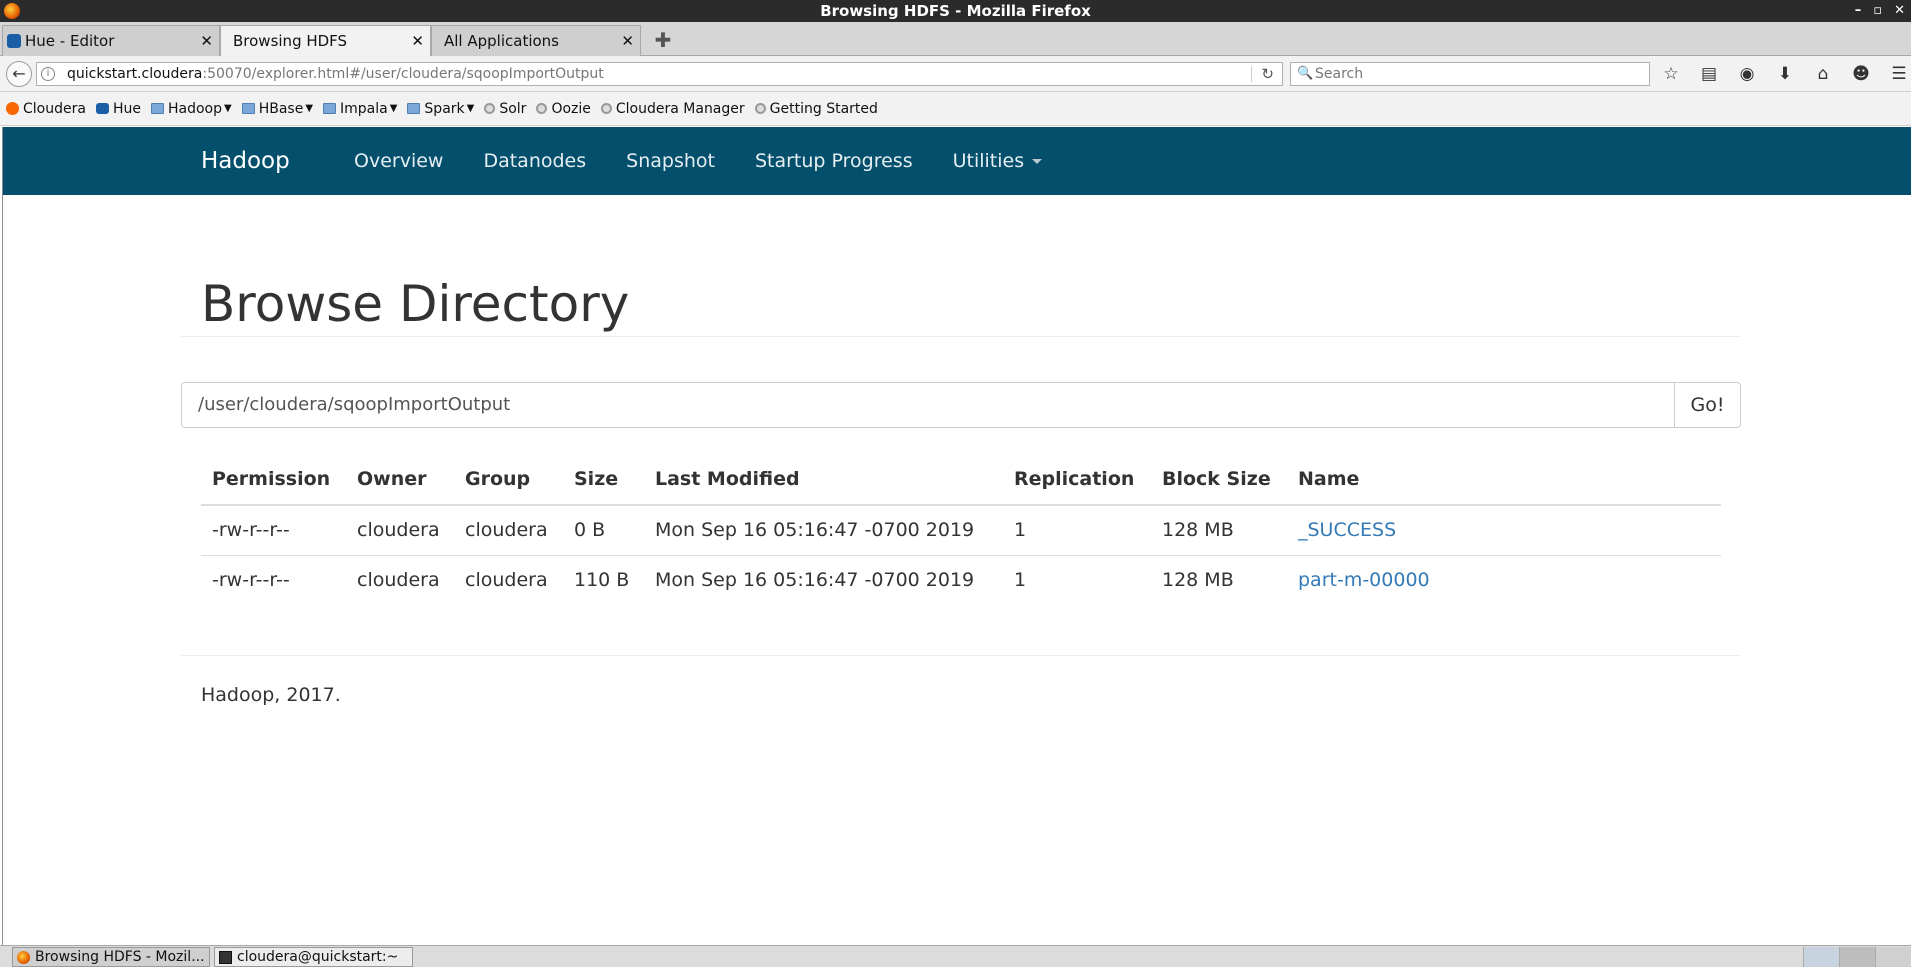  Describe the element at coordinates (1219, 530) in the screenshot. I see `cell-block-size: 128 MB` at that location.